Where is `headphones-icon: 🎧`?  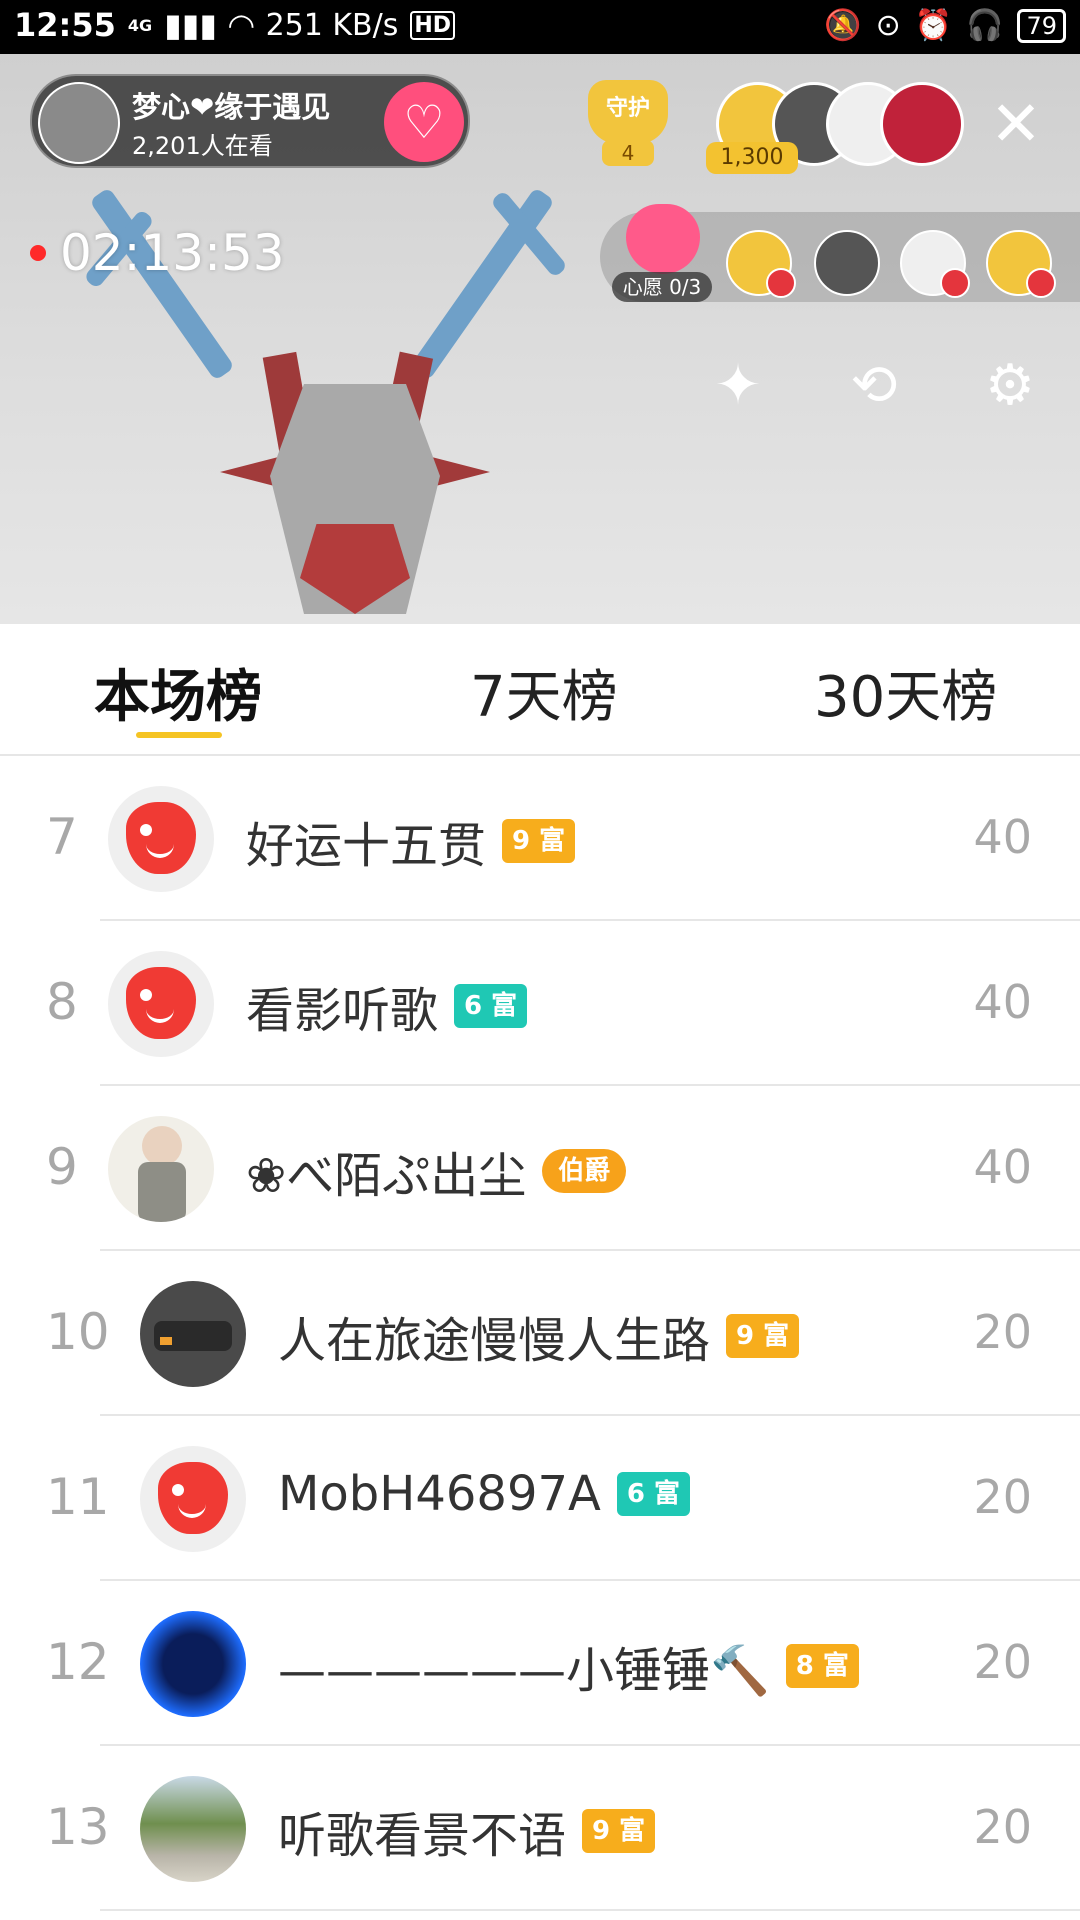 headphones-icon: 🎧 is located at coordinates (985, 25).